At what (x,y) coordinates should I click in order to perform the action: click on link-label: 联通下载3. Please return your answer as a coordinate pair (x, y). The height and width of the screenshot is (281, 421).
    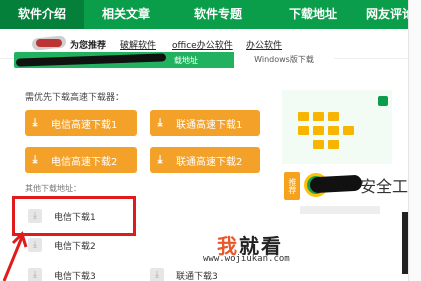
    Looking at the image, I should click on (197, 276).